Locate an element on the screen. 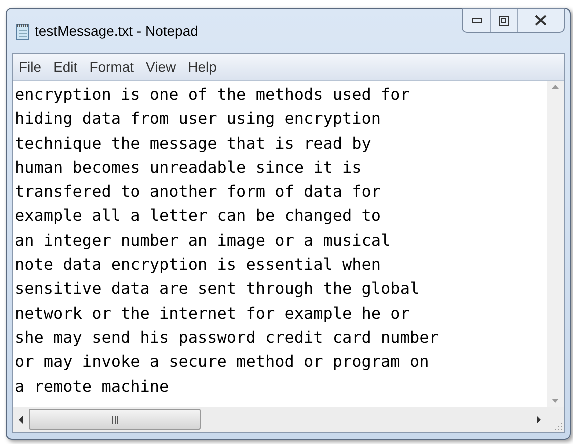 This screenshot has width=573, height=444. horizontal-scrollbar is located at coordinates (280, 419).